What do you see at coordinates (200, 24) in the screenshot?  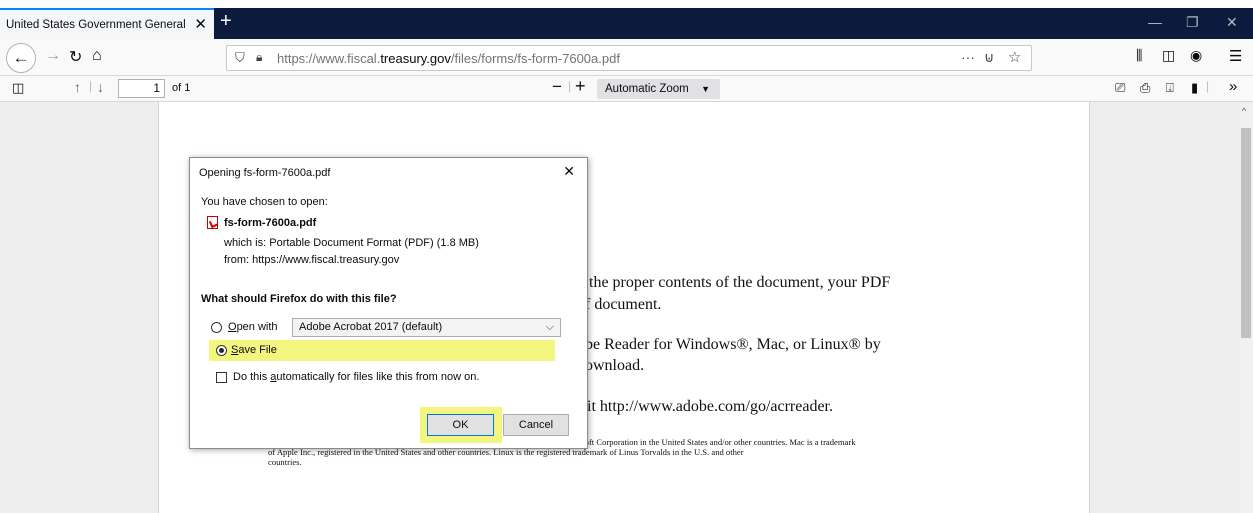 I see `tab-close-icon: ✕` at bounding box center [200, 24].